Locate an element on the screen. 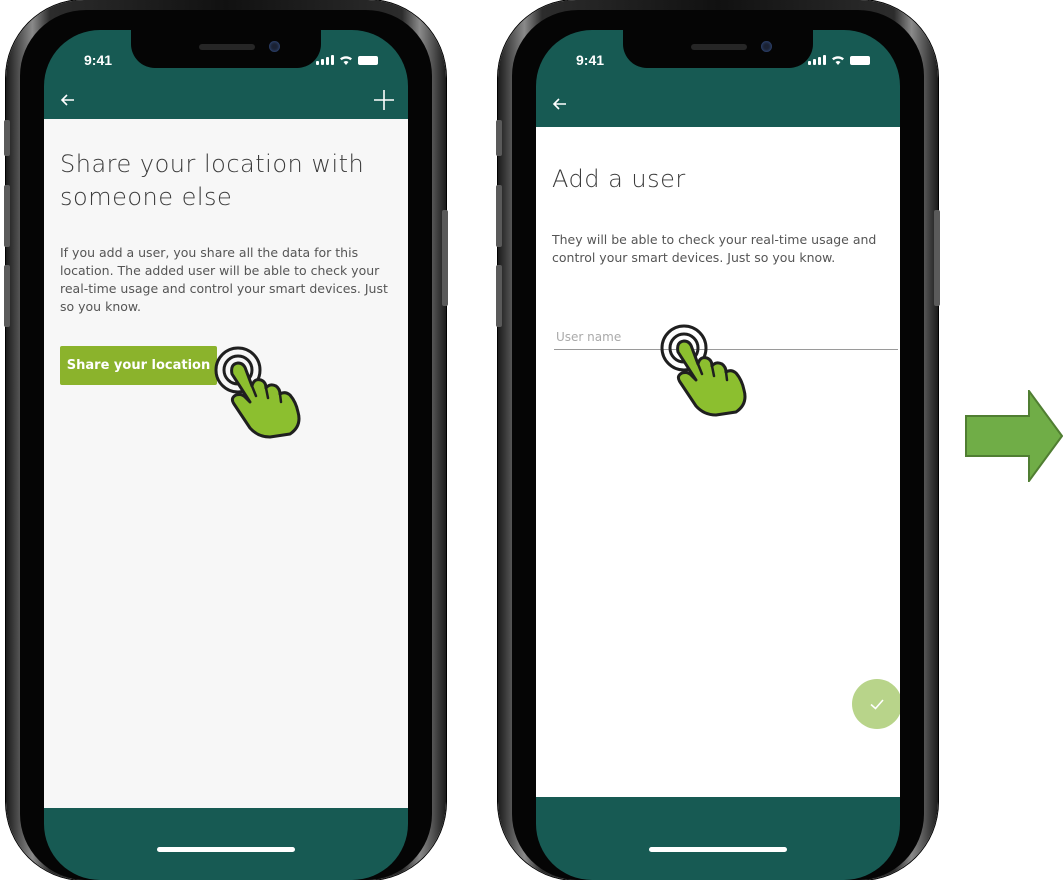 This screenshot has width=1063, height=880. plus-icon is located at coordinates (384, 100).